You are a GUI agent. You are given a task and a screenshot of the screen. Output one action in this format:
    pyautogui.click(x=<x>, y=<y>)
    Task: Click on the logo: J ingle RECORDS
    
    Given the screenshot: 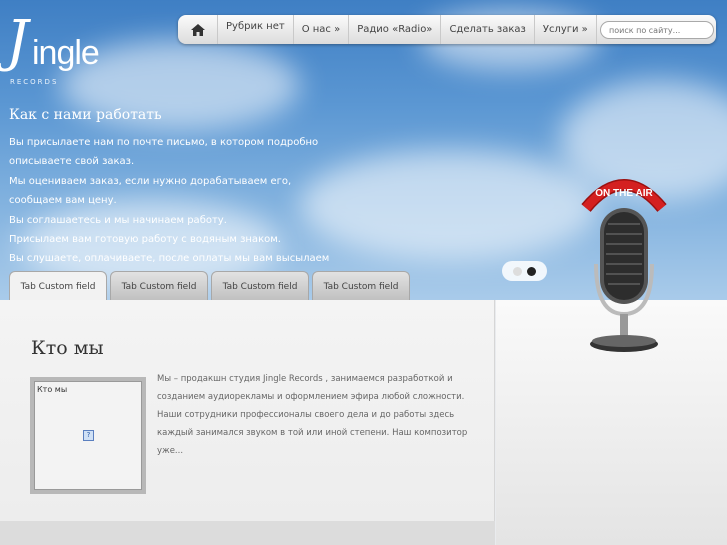 What is the action you would take?
    pyautogui.click(x=53, y=48)
    